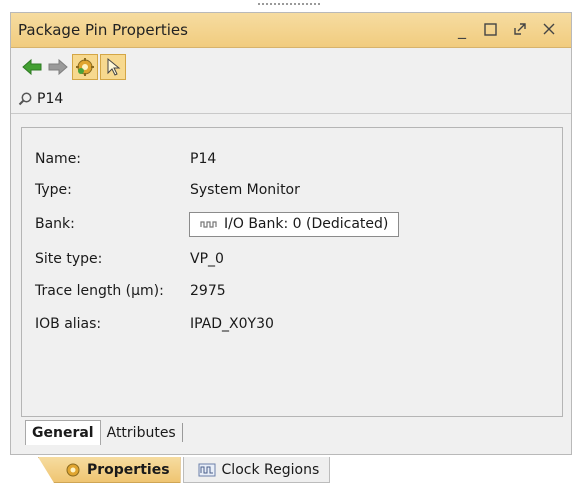 The image size is (581, 483). I want to click on maximize-button, so click(490, 29).